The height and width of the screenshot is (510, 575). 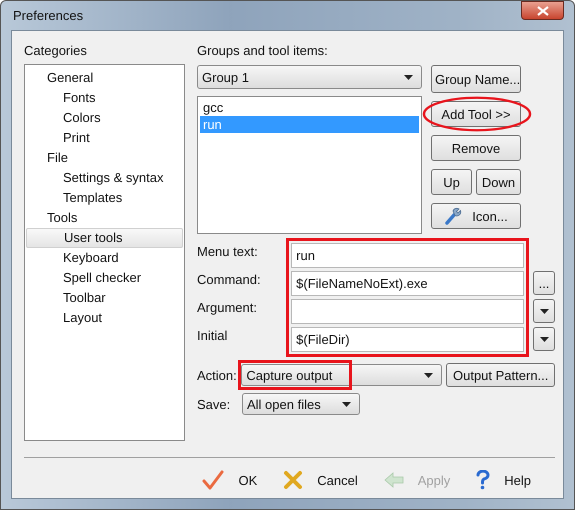 What do you see at coordinates (104, 118) in the screenshot?
I see `category-item: Colors` at bounding box center [104, 118].